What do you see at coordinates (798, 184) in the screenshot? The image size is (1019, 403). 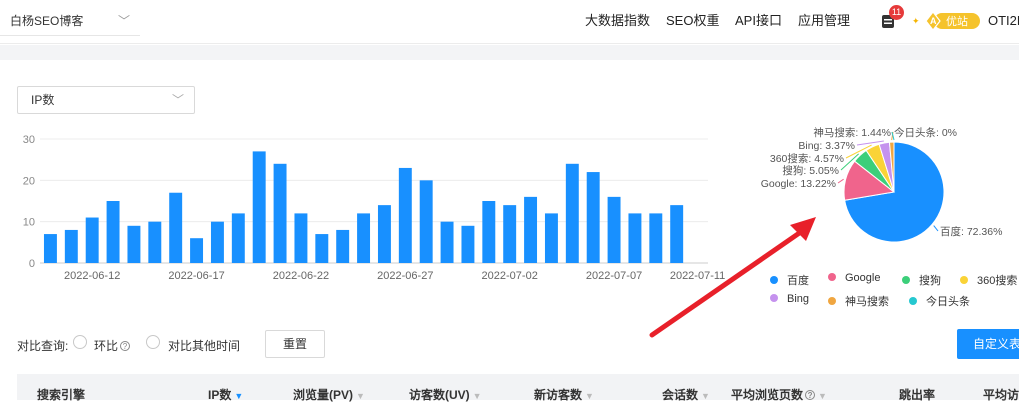 I see `pie-slice-label: Google: 13.22%` at bounding box center [798, 184].